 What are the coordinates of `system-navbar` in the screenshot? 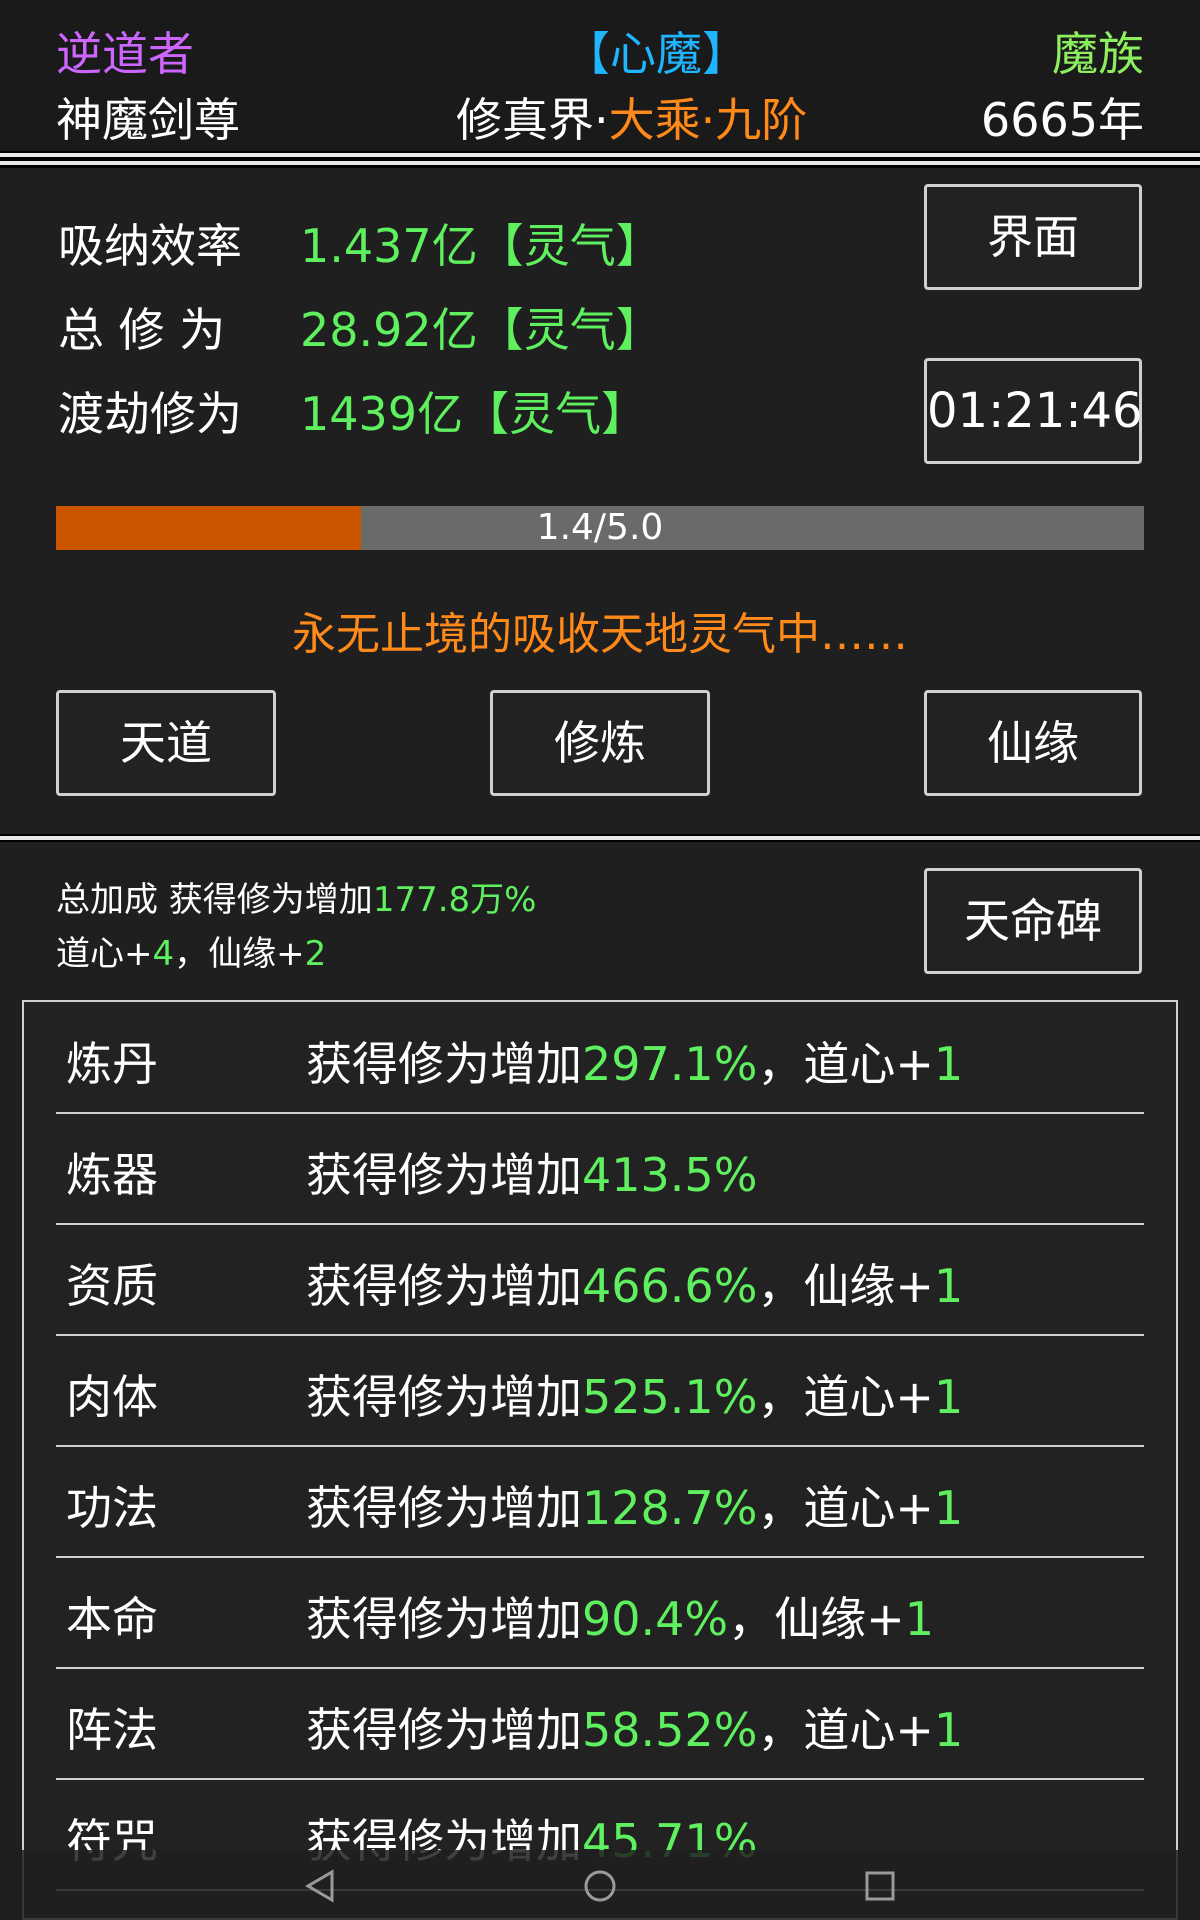 It's located at (600, 1885).